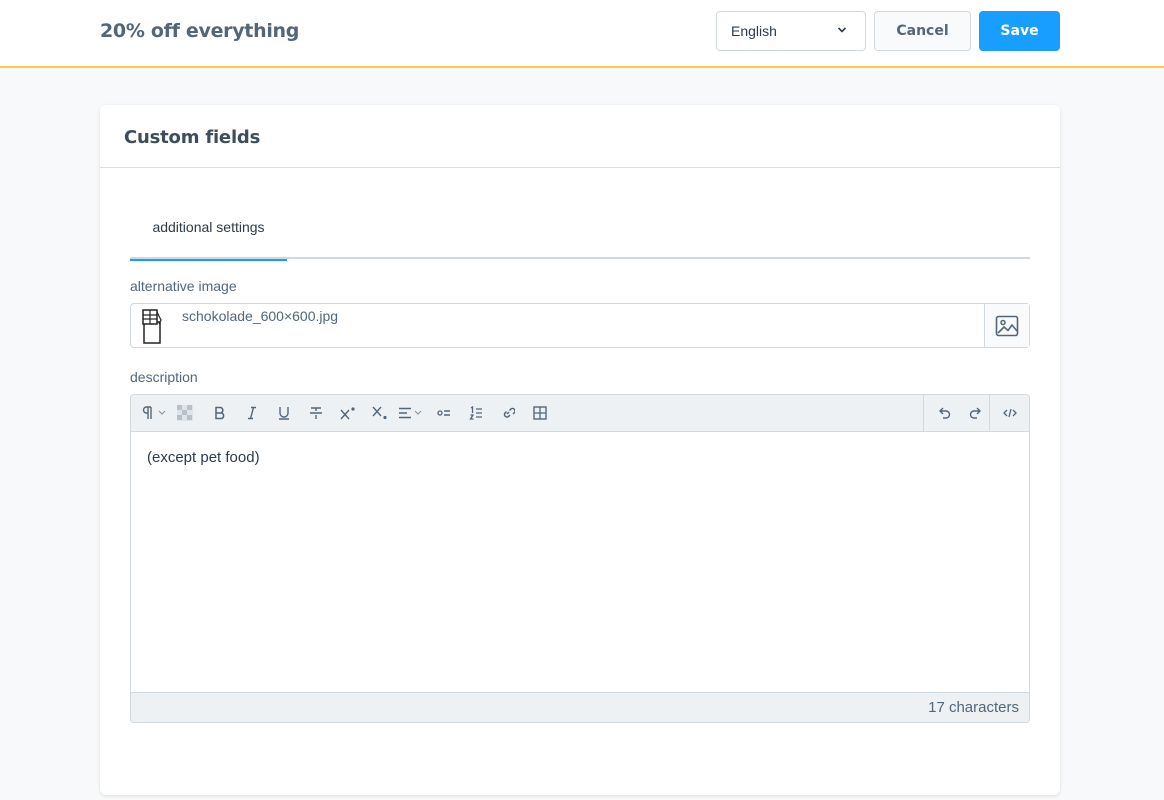  What do you see at coordinates (842, 30) in the screenshot?
I see `chevron-down-icon` at bounding box center [842, 30].